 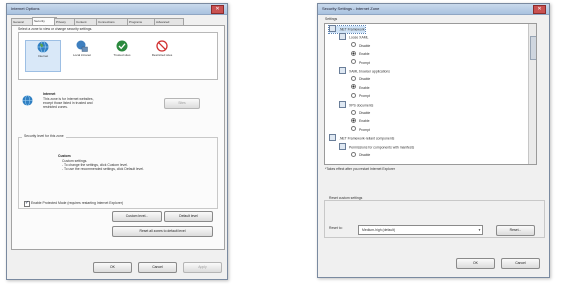 What do you see at coordinates (352, 29) in the screenshot?
I see `setting-label: .NET Framework` at bounding box center [352, 29].